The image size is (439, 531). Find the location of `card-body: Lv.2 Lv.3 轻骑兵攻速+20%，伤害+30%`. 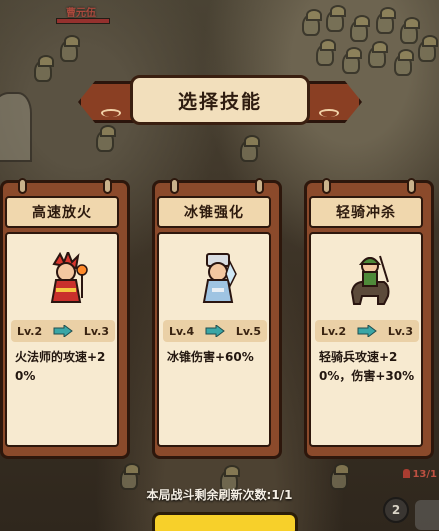

card-body: Lv.2 Lv.3 轻骑兵攻速+20%，伤害+30% is located at coordinates (366, 339).